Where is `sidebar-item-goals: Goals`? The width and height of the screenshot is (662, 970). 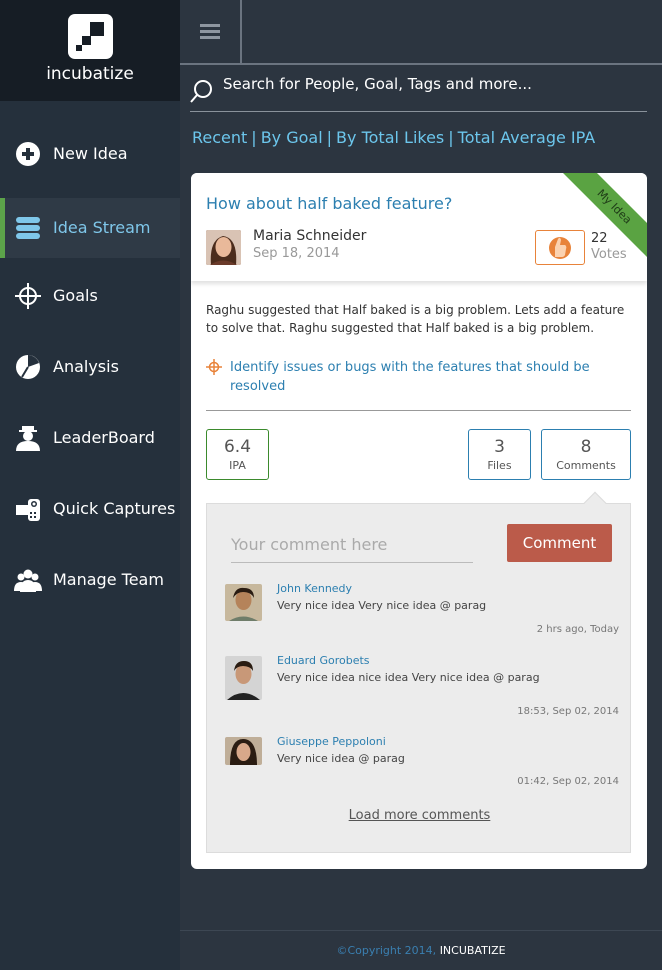 sidebar-item-goals: Goals is located at coordinates (90, 296).